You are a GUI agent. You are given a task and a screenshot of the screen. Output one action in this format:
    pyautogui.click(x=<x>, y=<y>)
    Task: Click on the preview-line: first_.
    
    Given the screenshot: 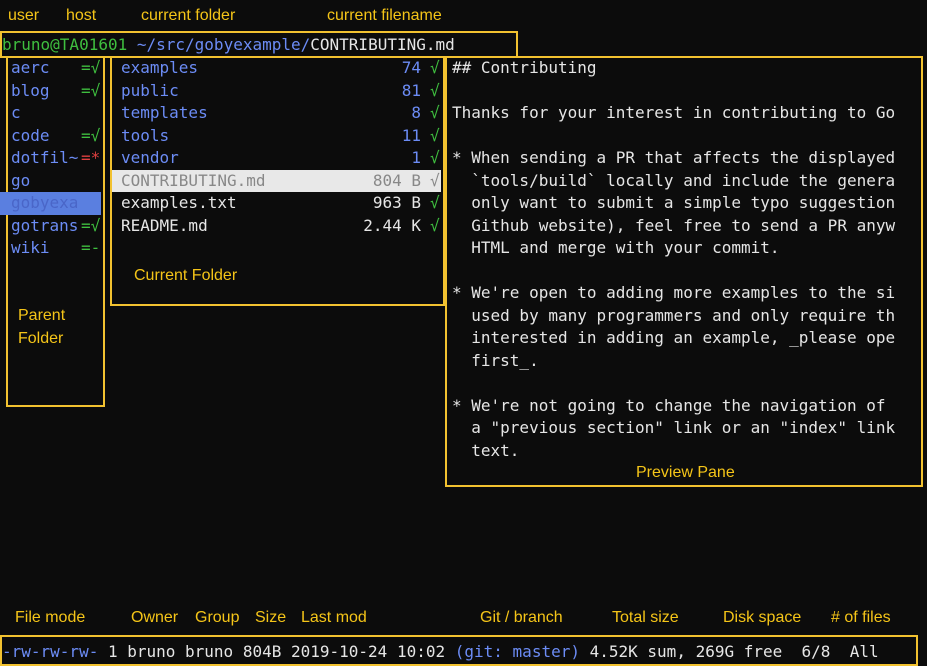 What is the action you would take?
    pyautogui.click(x=495, y=360)
    